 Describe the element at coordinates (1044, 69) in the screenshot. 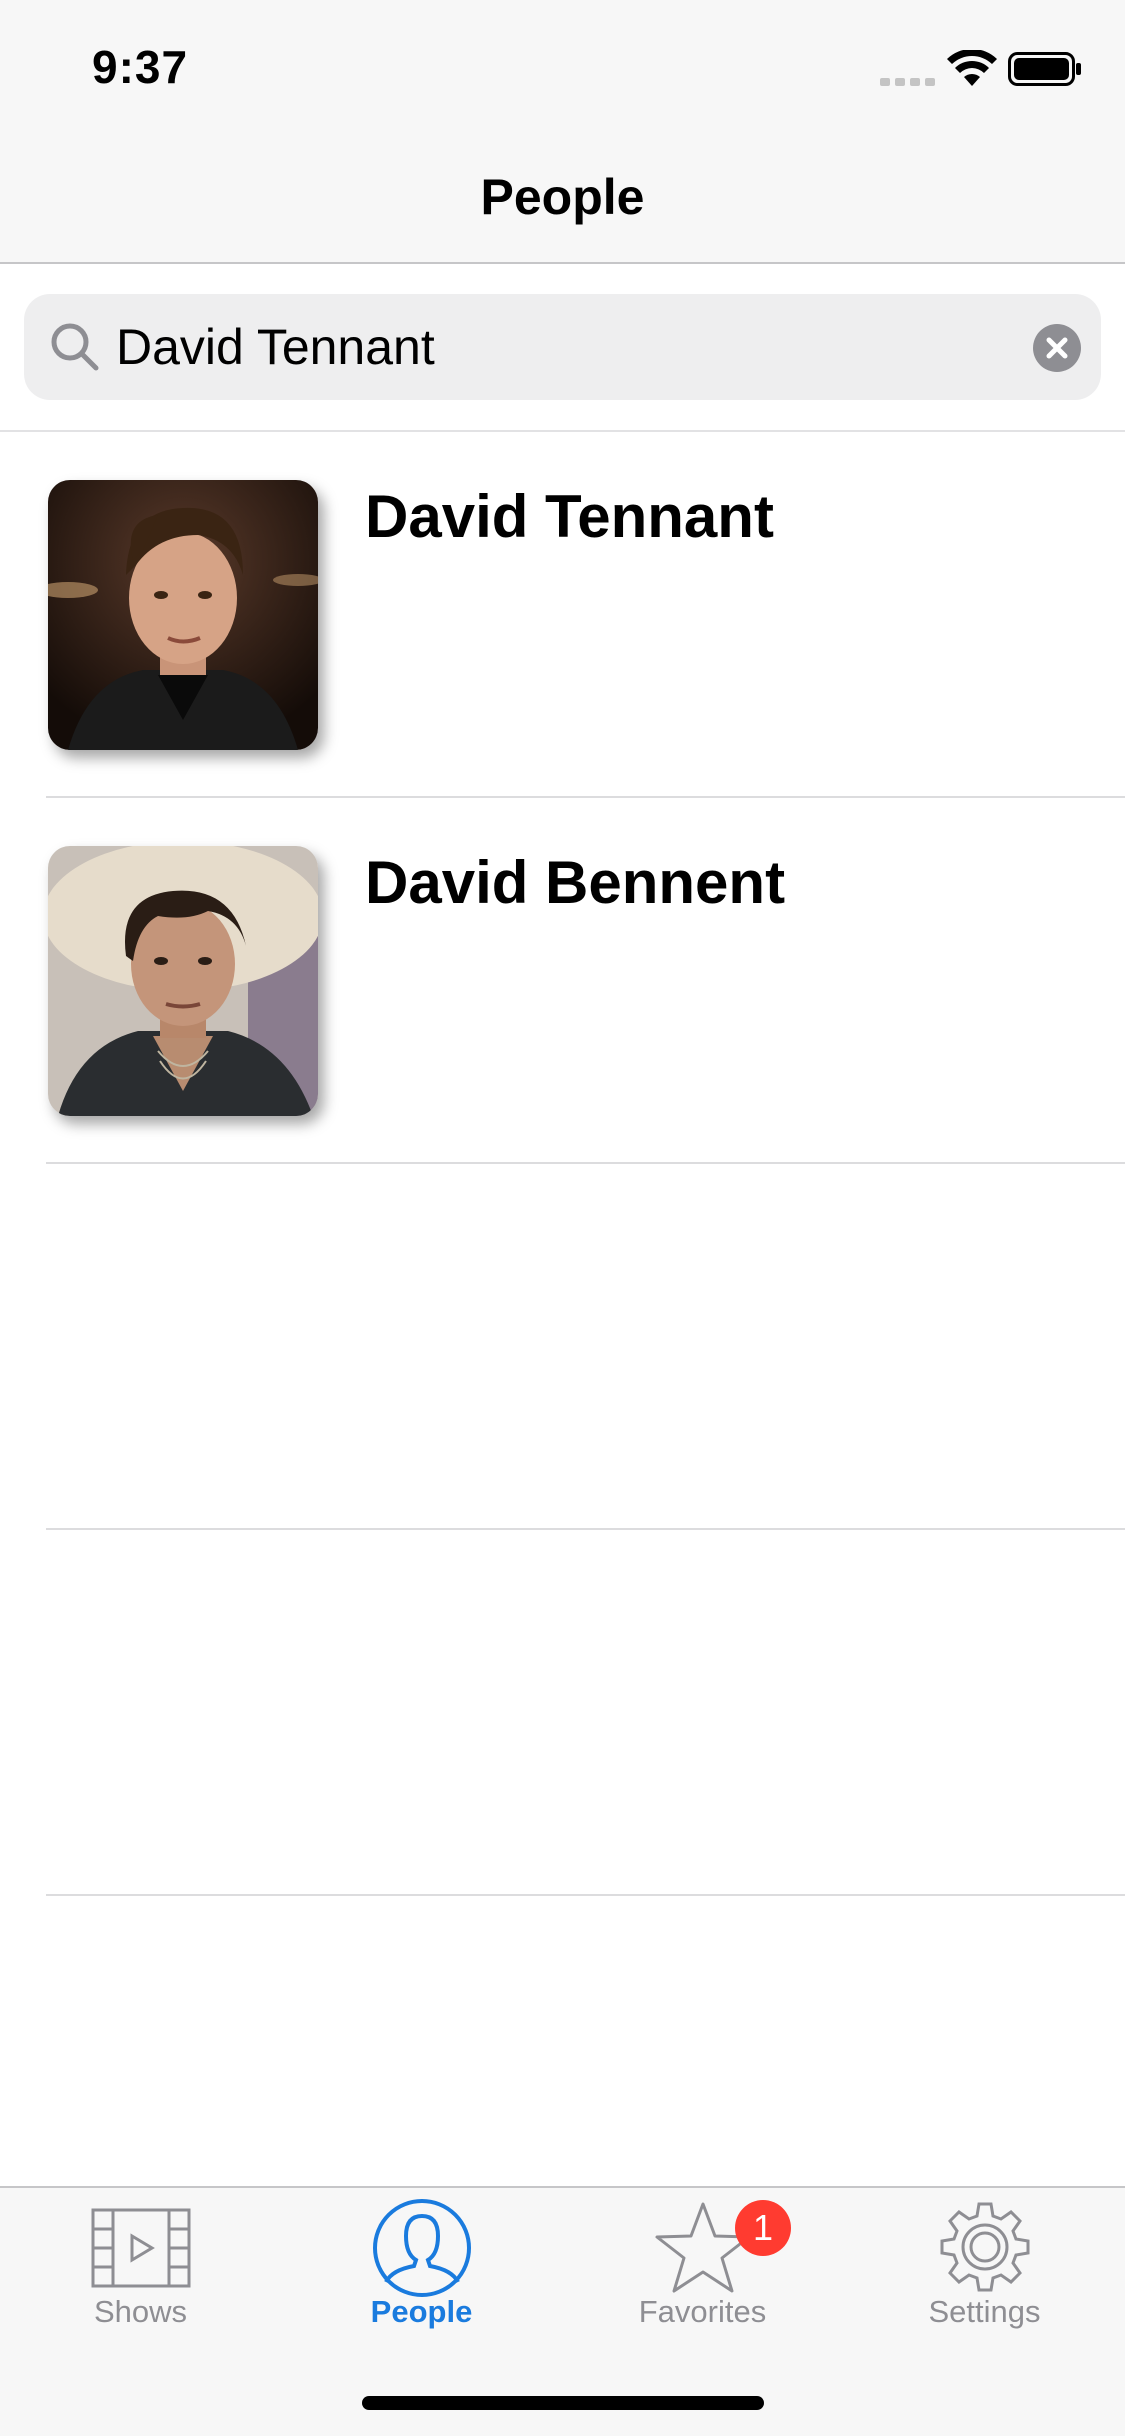

I see `battery-icon` at that location.